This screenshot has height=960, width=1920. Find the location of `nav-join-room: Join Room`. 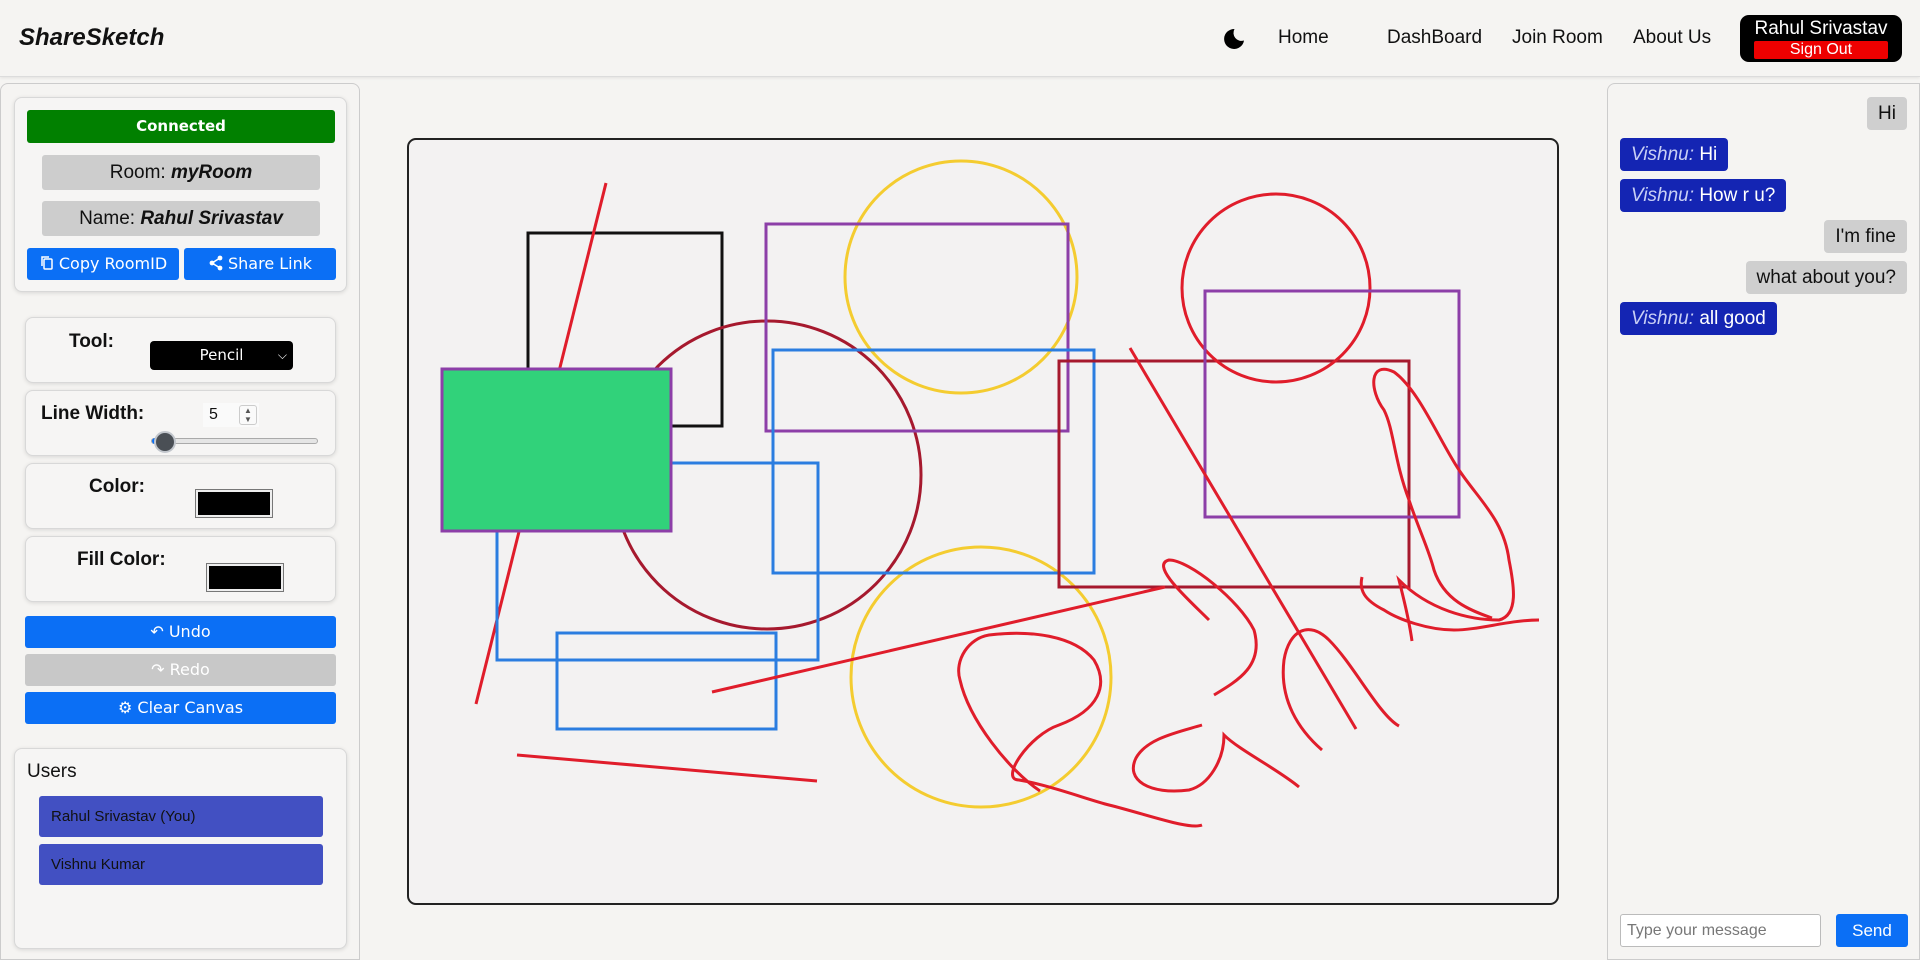

nav-join-room: Join Room is located at coordinates (1557, 38).